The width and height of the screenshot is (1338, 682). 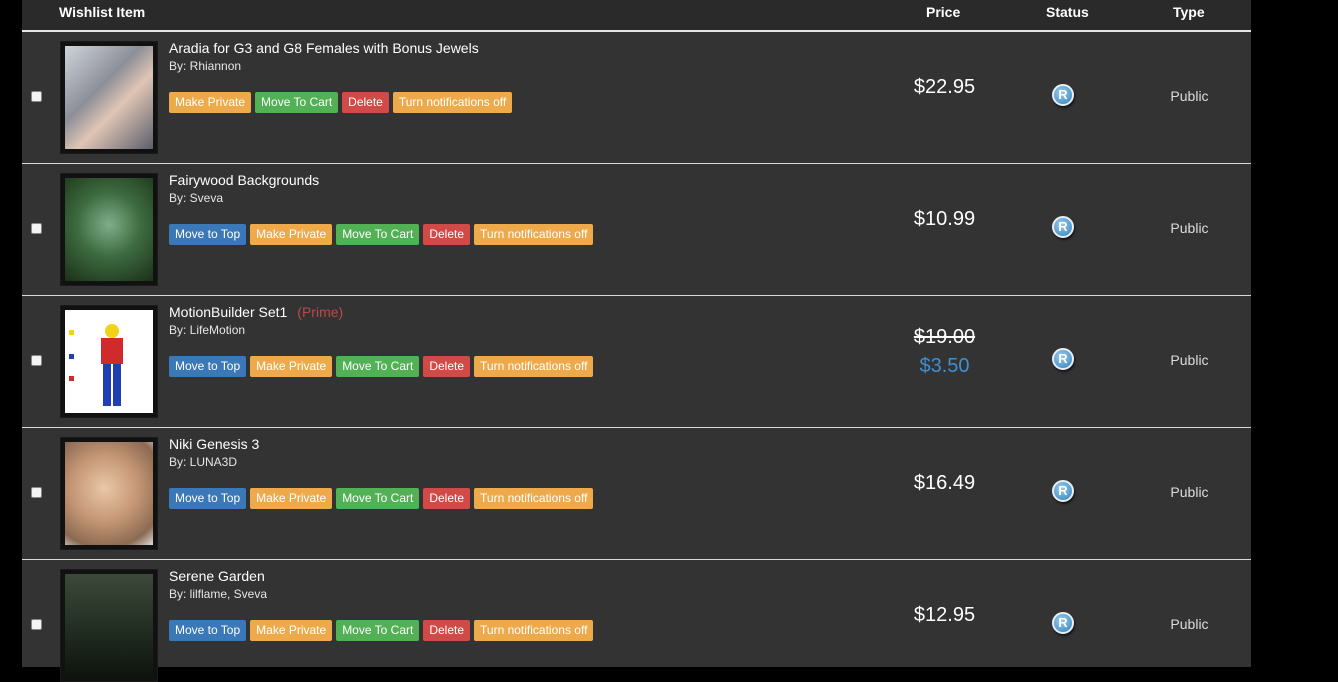 I want to click on product-author: By: Rhiannon, so click(x=205, y=66).